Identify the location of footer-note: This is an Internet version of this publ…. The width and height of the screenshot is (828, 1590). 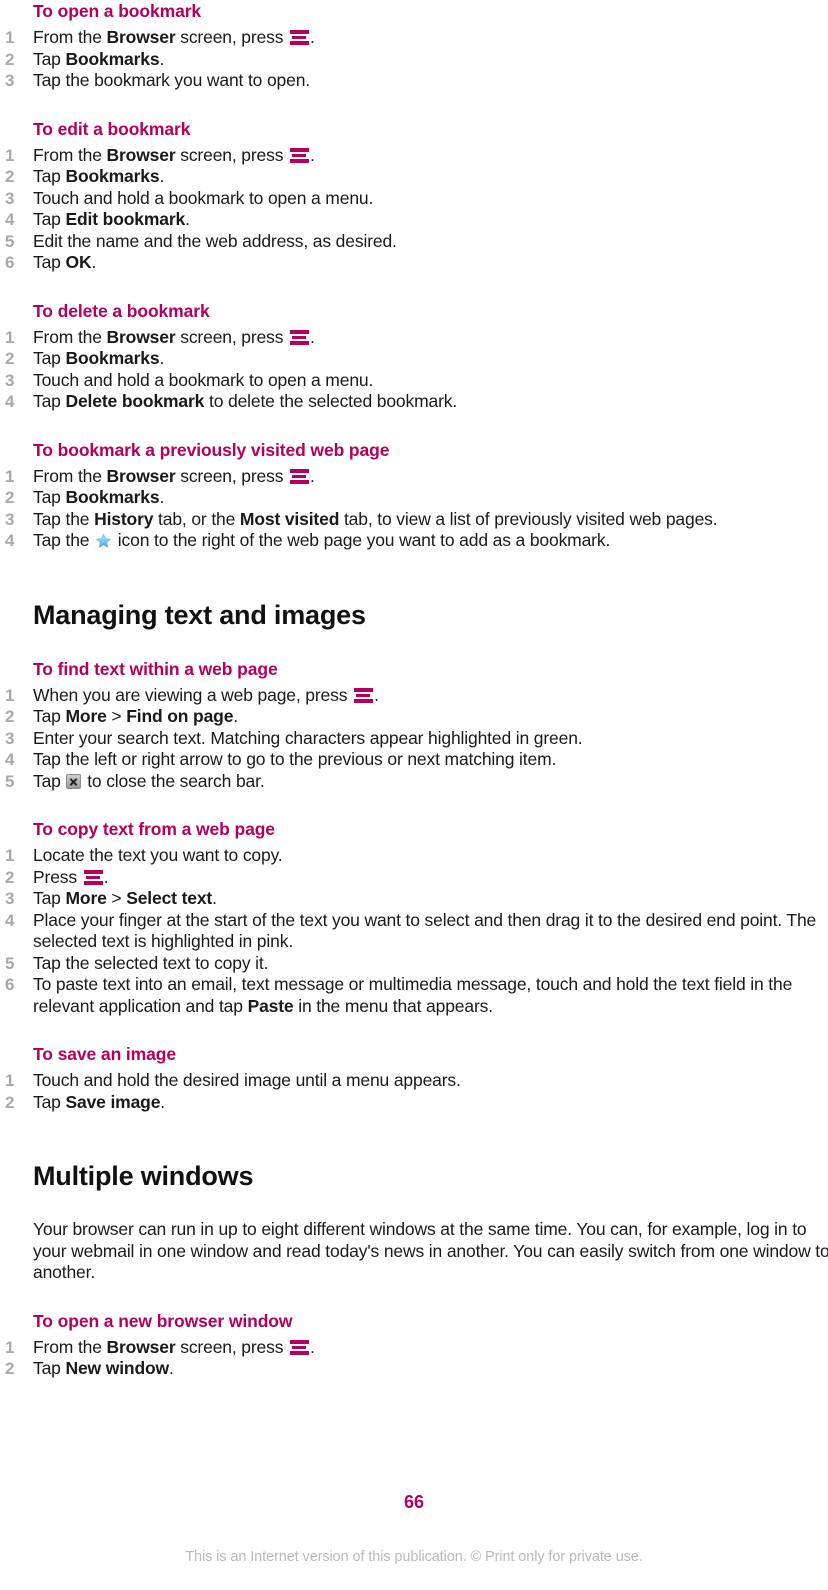
(414, 1557).